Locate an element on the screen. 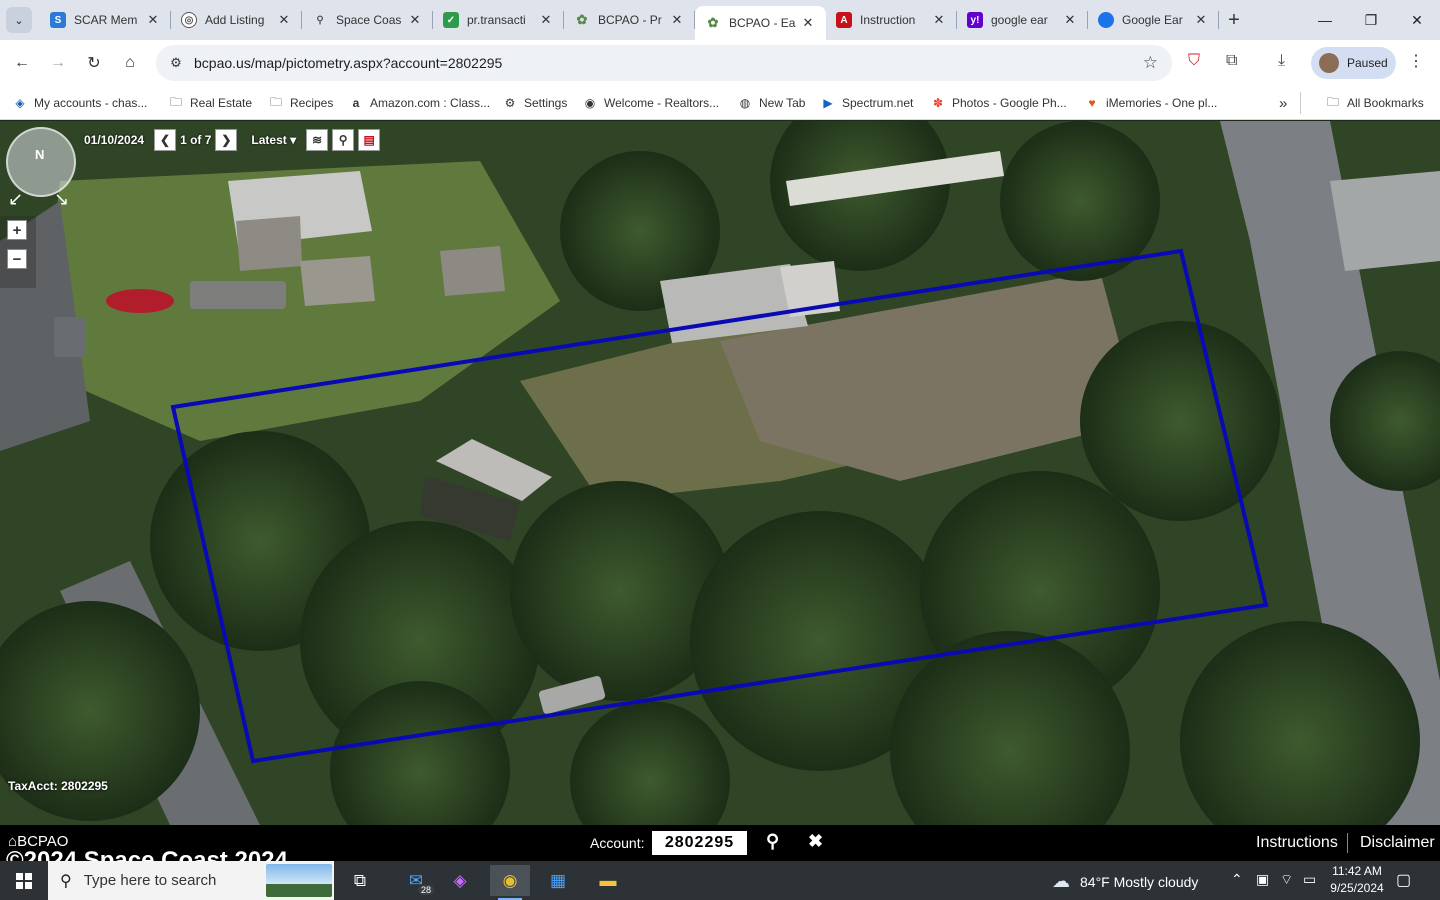 The image size is (1440, 900). pin-button: ⚲ is located at coordinates (343, 140).